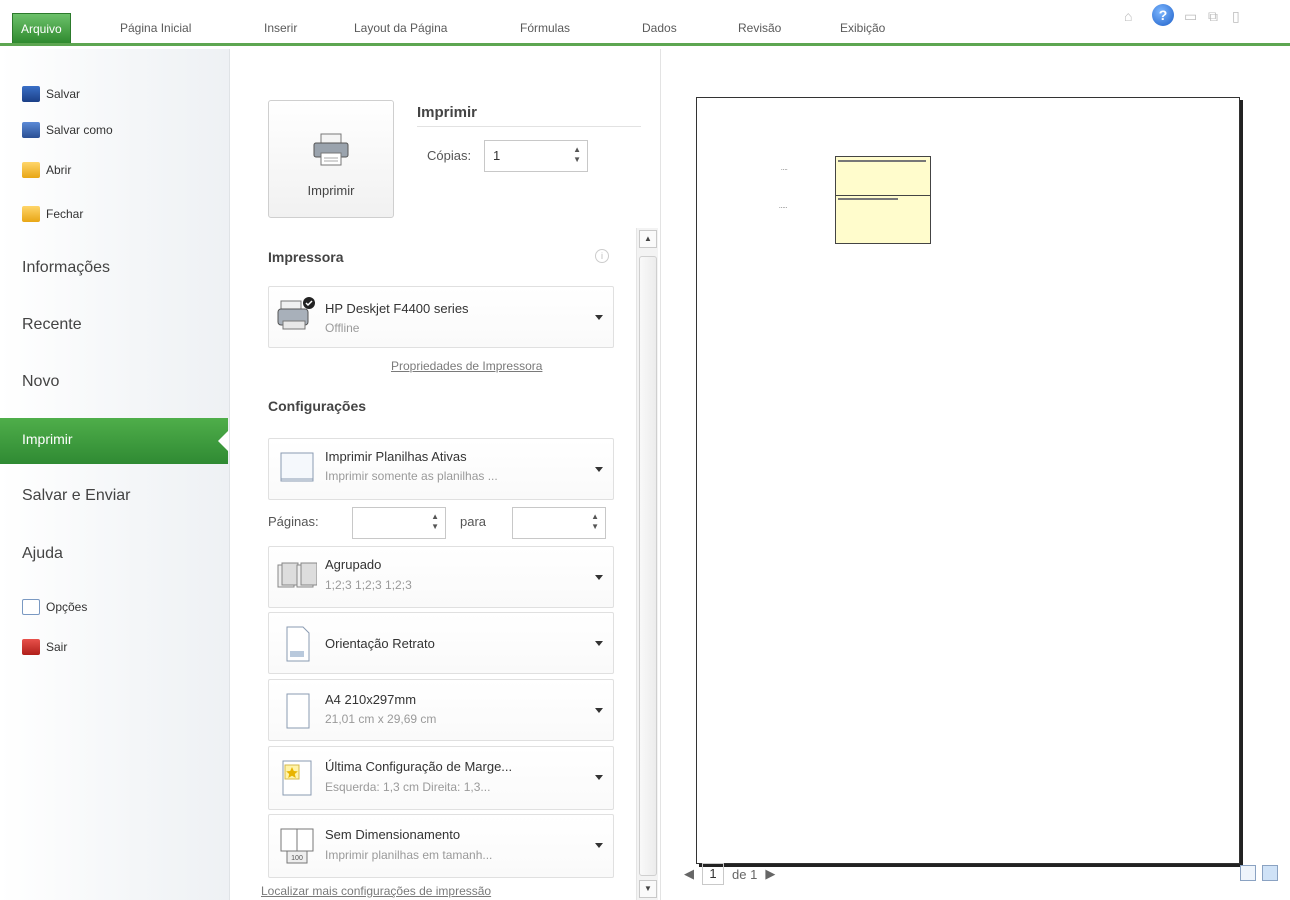  What do you see at coordinates (559, 523) in the screenshot?
I see `pages-to-stepper: ▲ ▼` at bounding box center [559, 523].